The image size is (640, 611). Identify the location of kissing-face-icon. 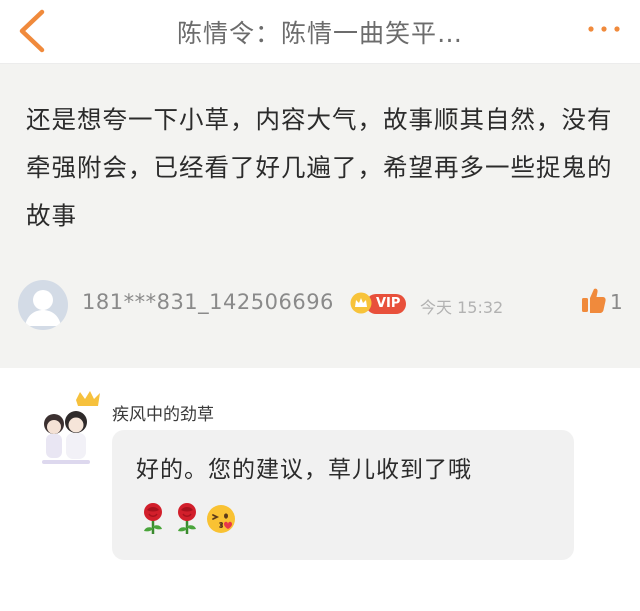
(221, 519).